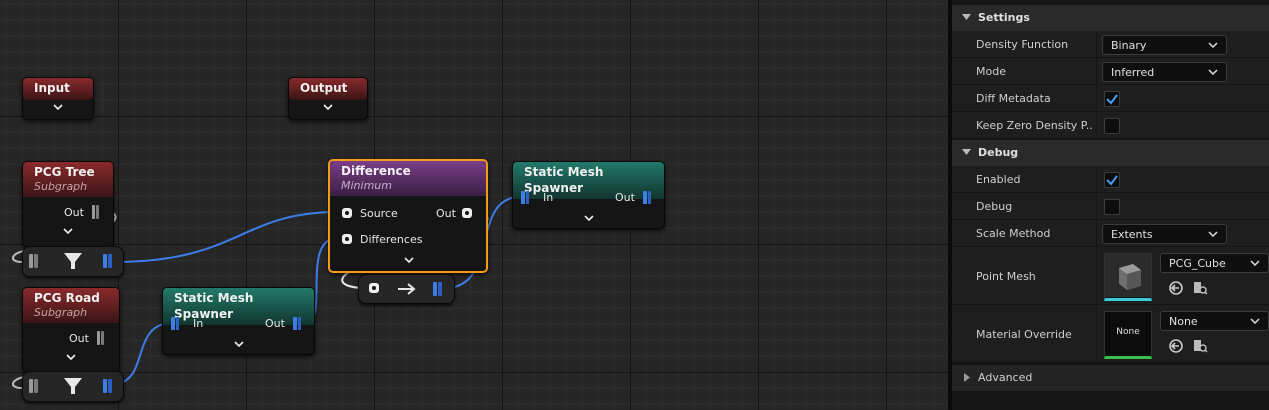 Image resolution: width=1269 pixels, height=410 pixels. Describe the element at coordinates (588, 195) in the screenshot. I see `static-mesh-spawner-node-right: Static Mesh Spawner In Out` at that location.